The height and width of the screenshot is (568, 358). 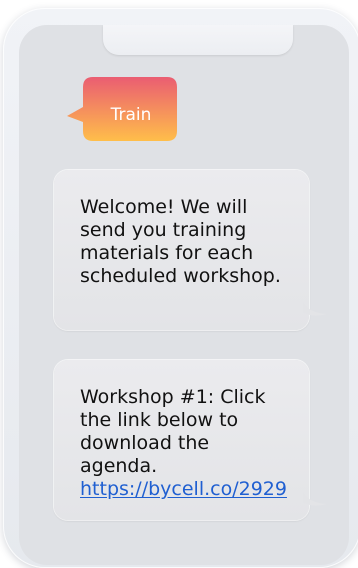 What do you see at coordinates (183, 489) in the screenshot?
I see `agenda-link: https://bycell.co/2929` at bounding box center [183, 489].